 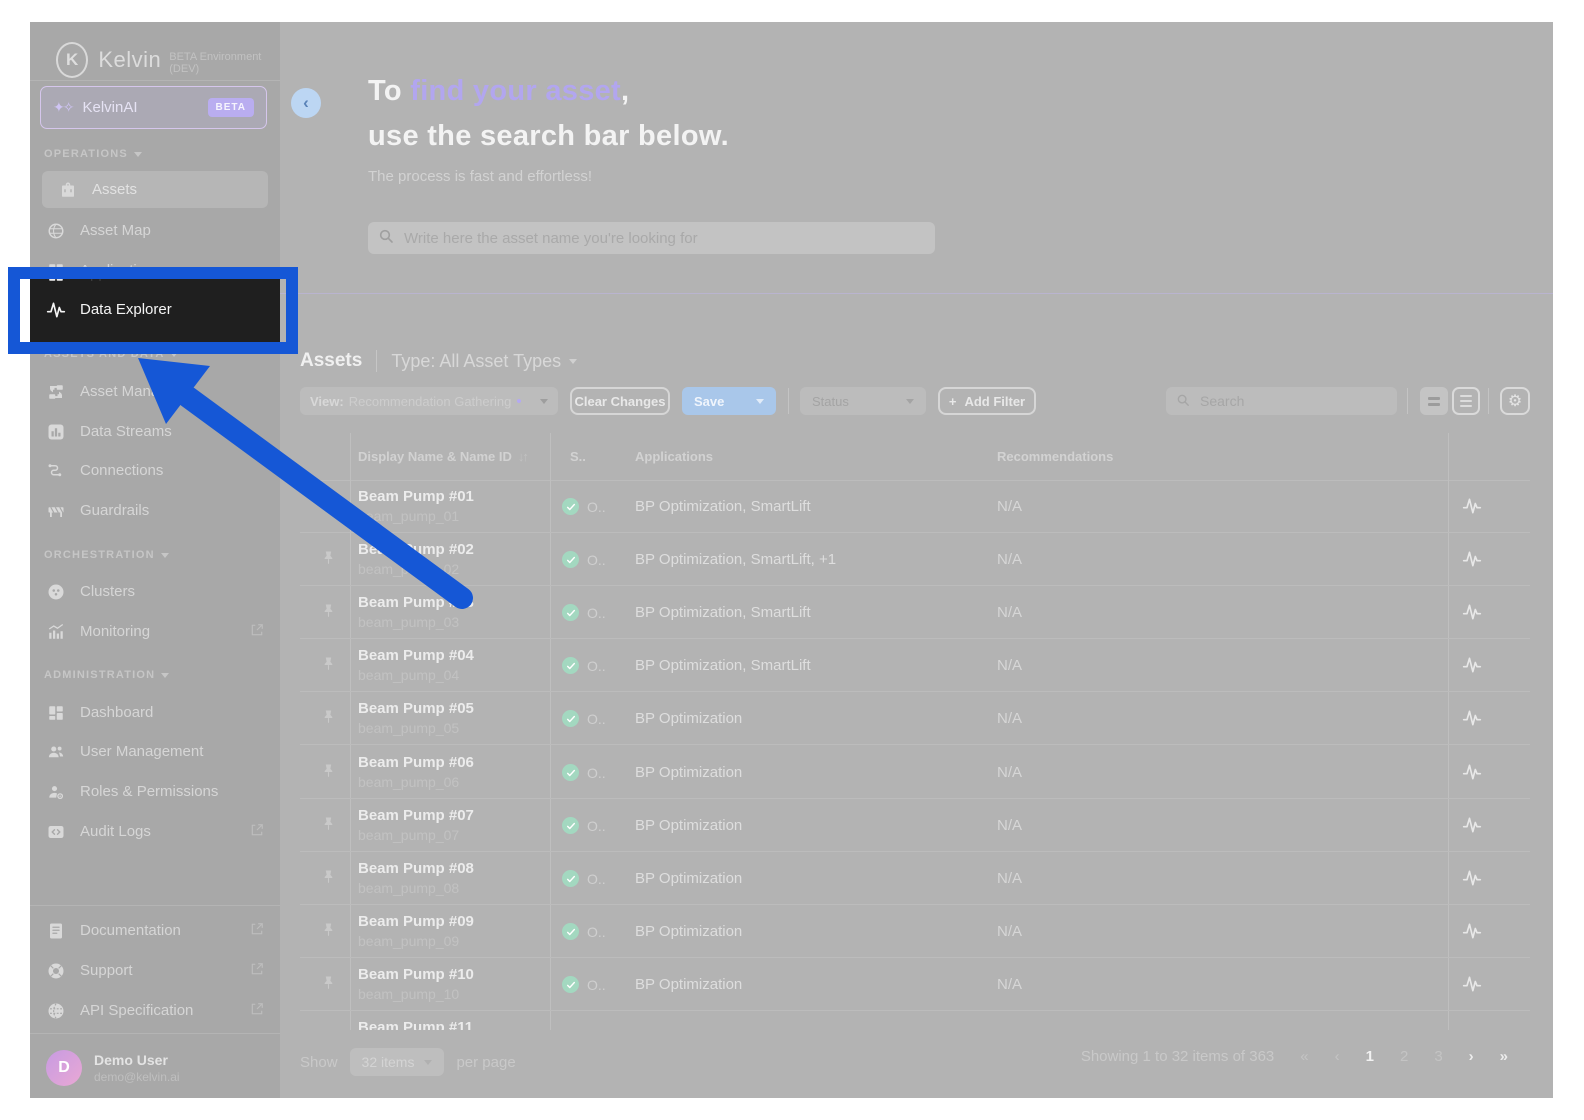 I want to click on column-header-applications: Applications, so click(x=674, y=456).